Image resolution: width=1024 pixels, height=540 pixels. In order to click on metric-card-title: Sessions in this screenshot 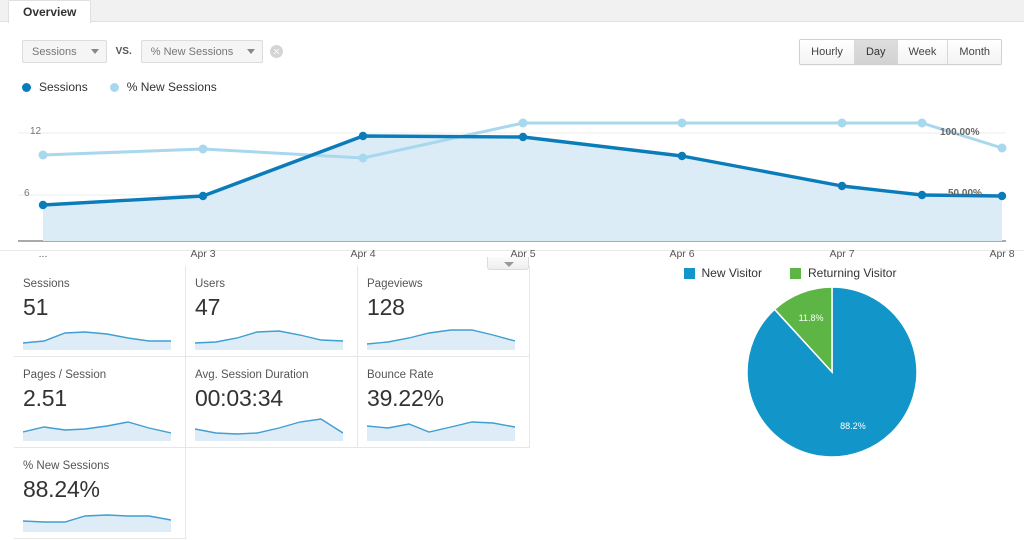, I will do `click(46, 284)`.